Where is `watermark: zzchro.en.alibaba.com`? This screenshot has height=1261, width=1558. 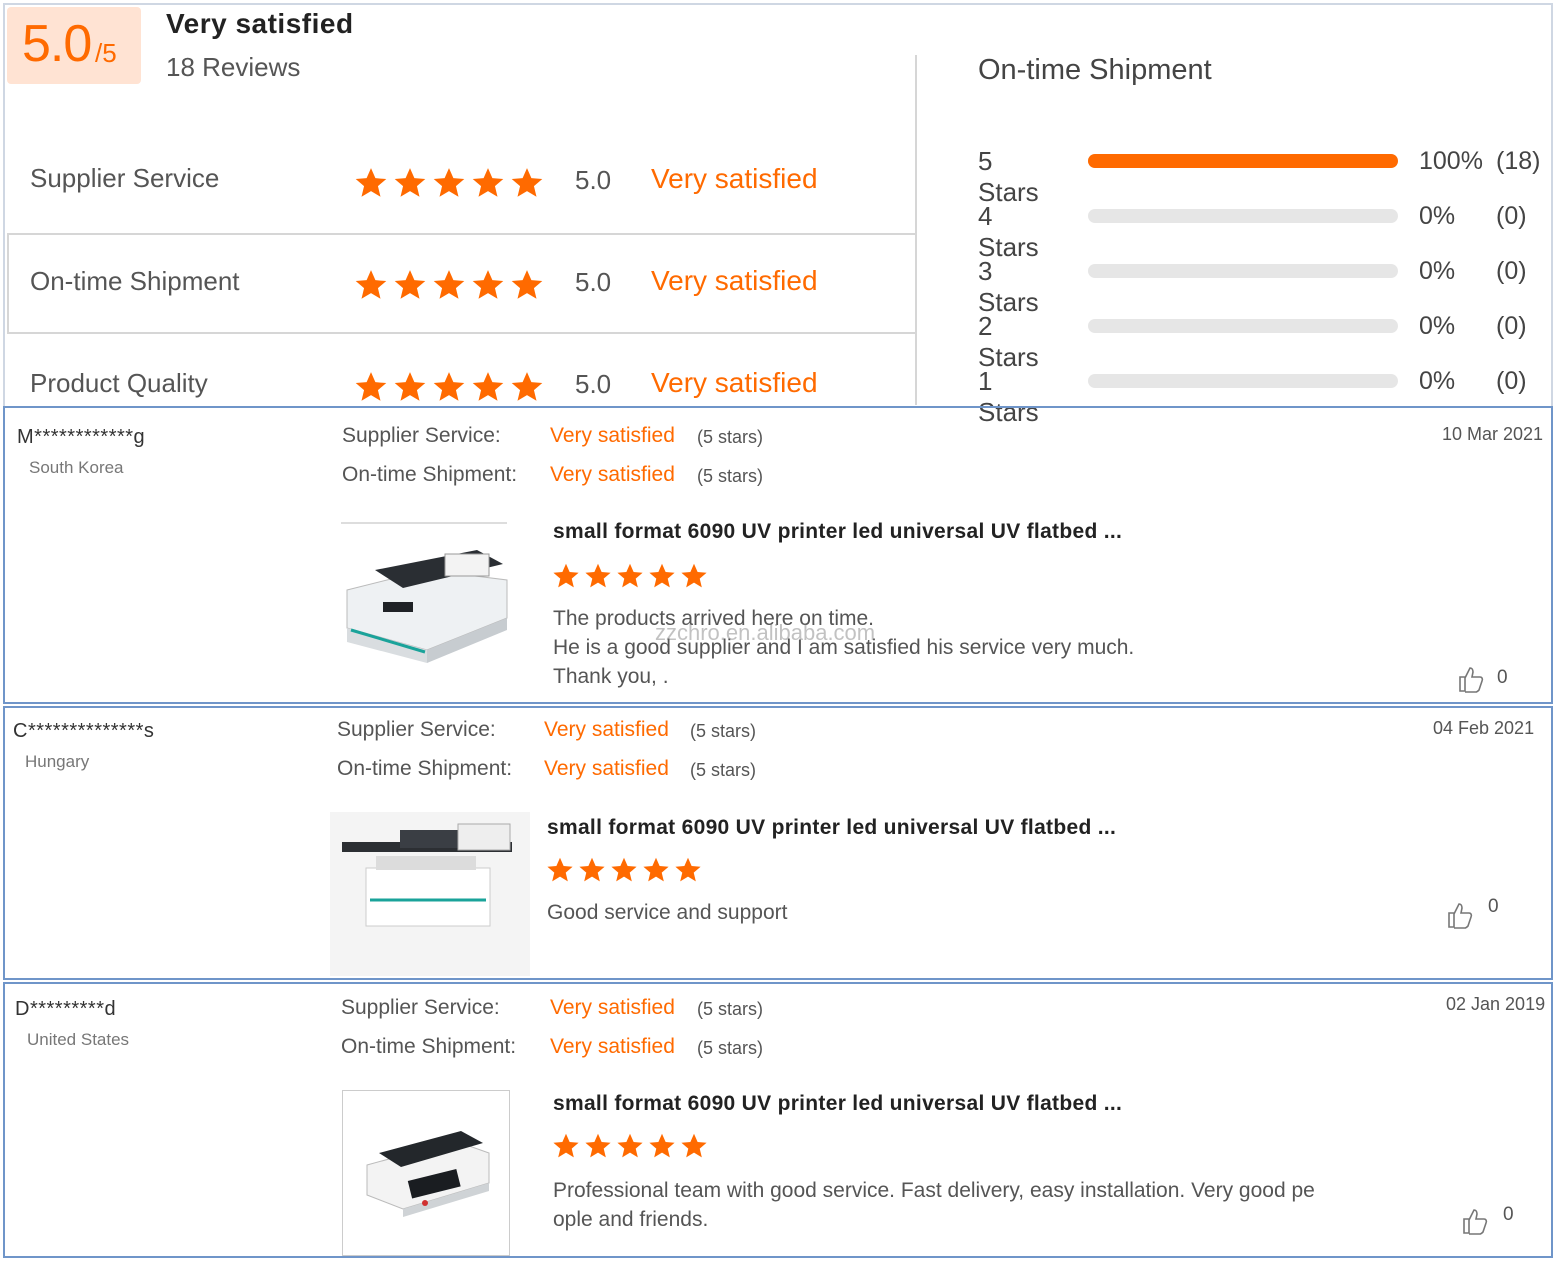
watermark: zzchro.en.alibaba.com is located at coordinates (765, 632).